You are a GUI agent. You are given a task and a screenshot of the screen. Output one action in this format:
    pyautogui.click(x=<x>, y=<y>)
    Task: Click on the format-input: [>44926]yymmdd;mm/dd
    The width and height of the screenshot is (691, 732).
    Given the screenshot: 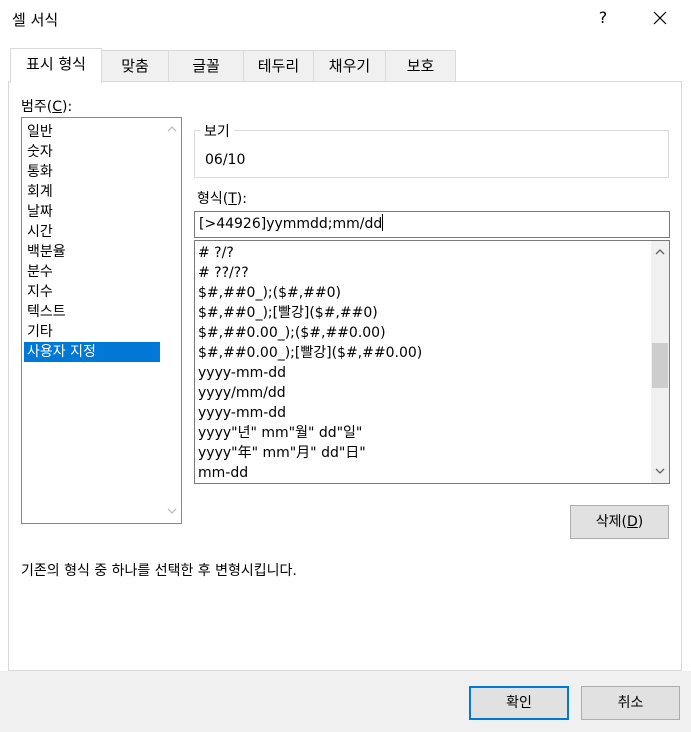 What is the action you would take?
    pyautogui.click(x=432, y=224)
    